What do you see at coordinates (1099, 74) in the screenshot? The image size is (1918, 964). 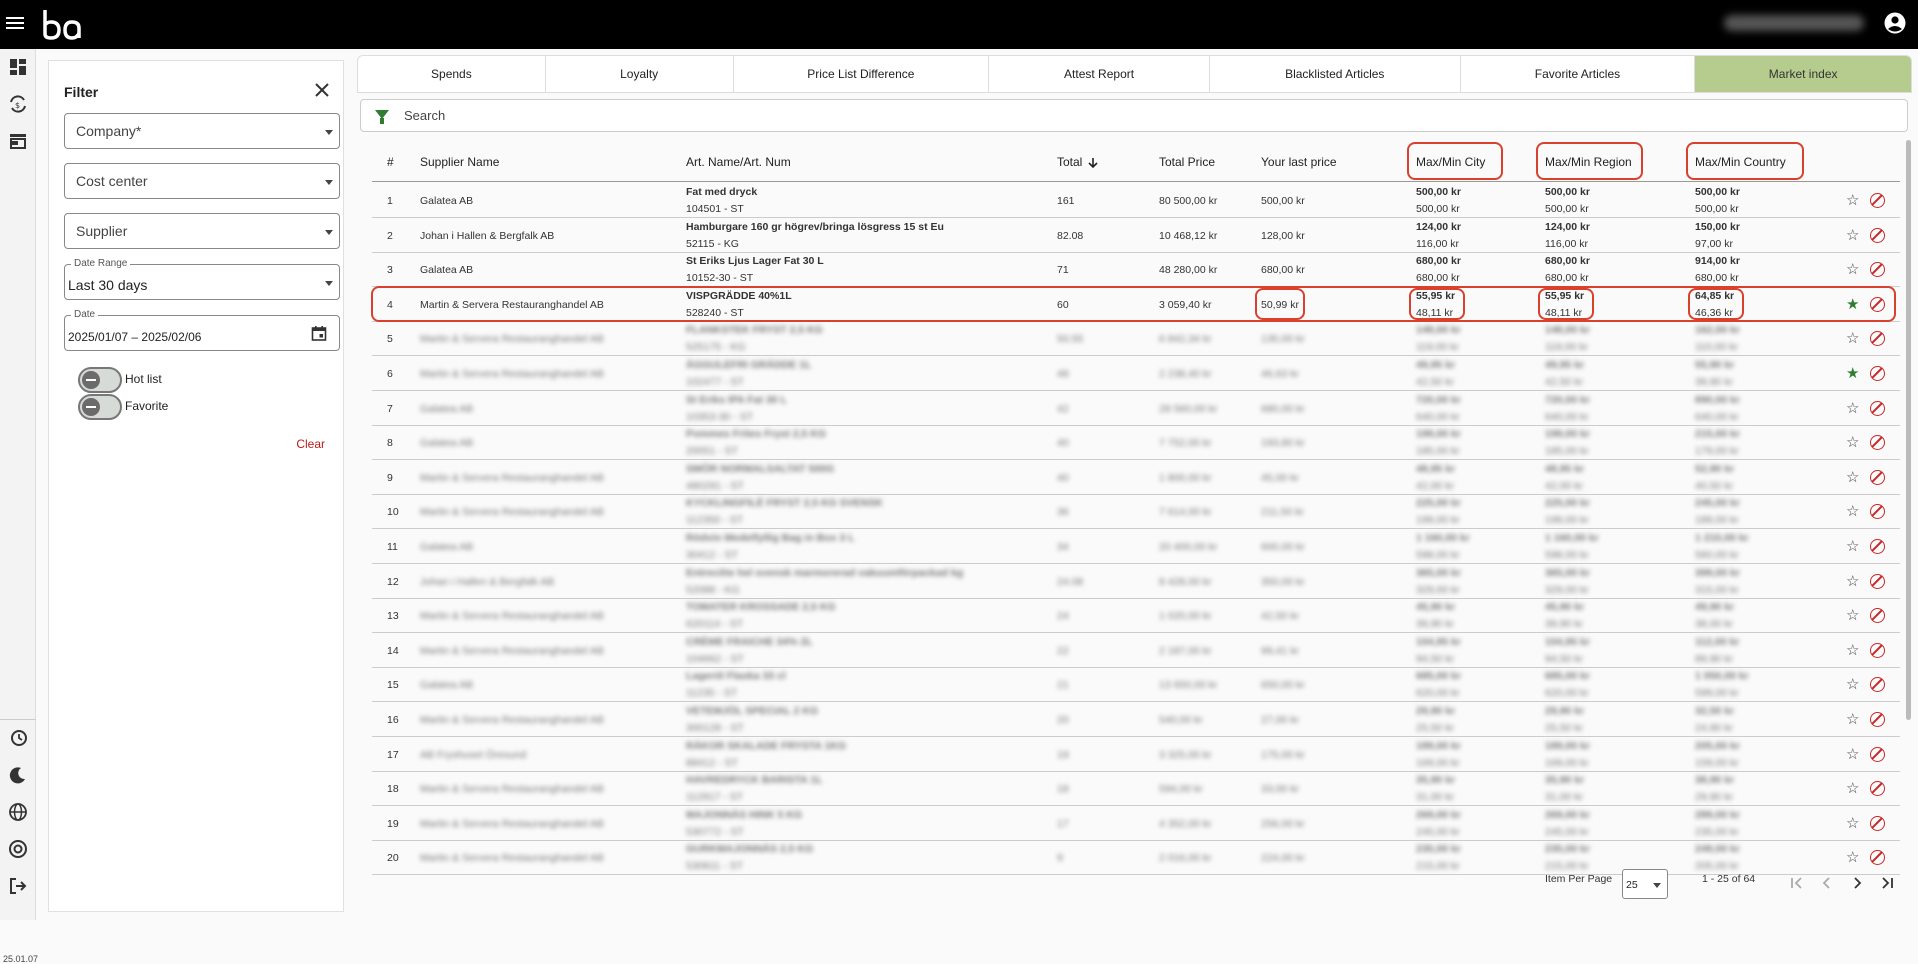 I see `tab-attest-report: Attest Report` at bounding box center [1099, 74].